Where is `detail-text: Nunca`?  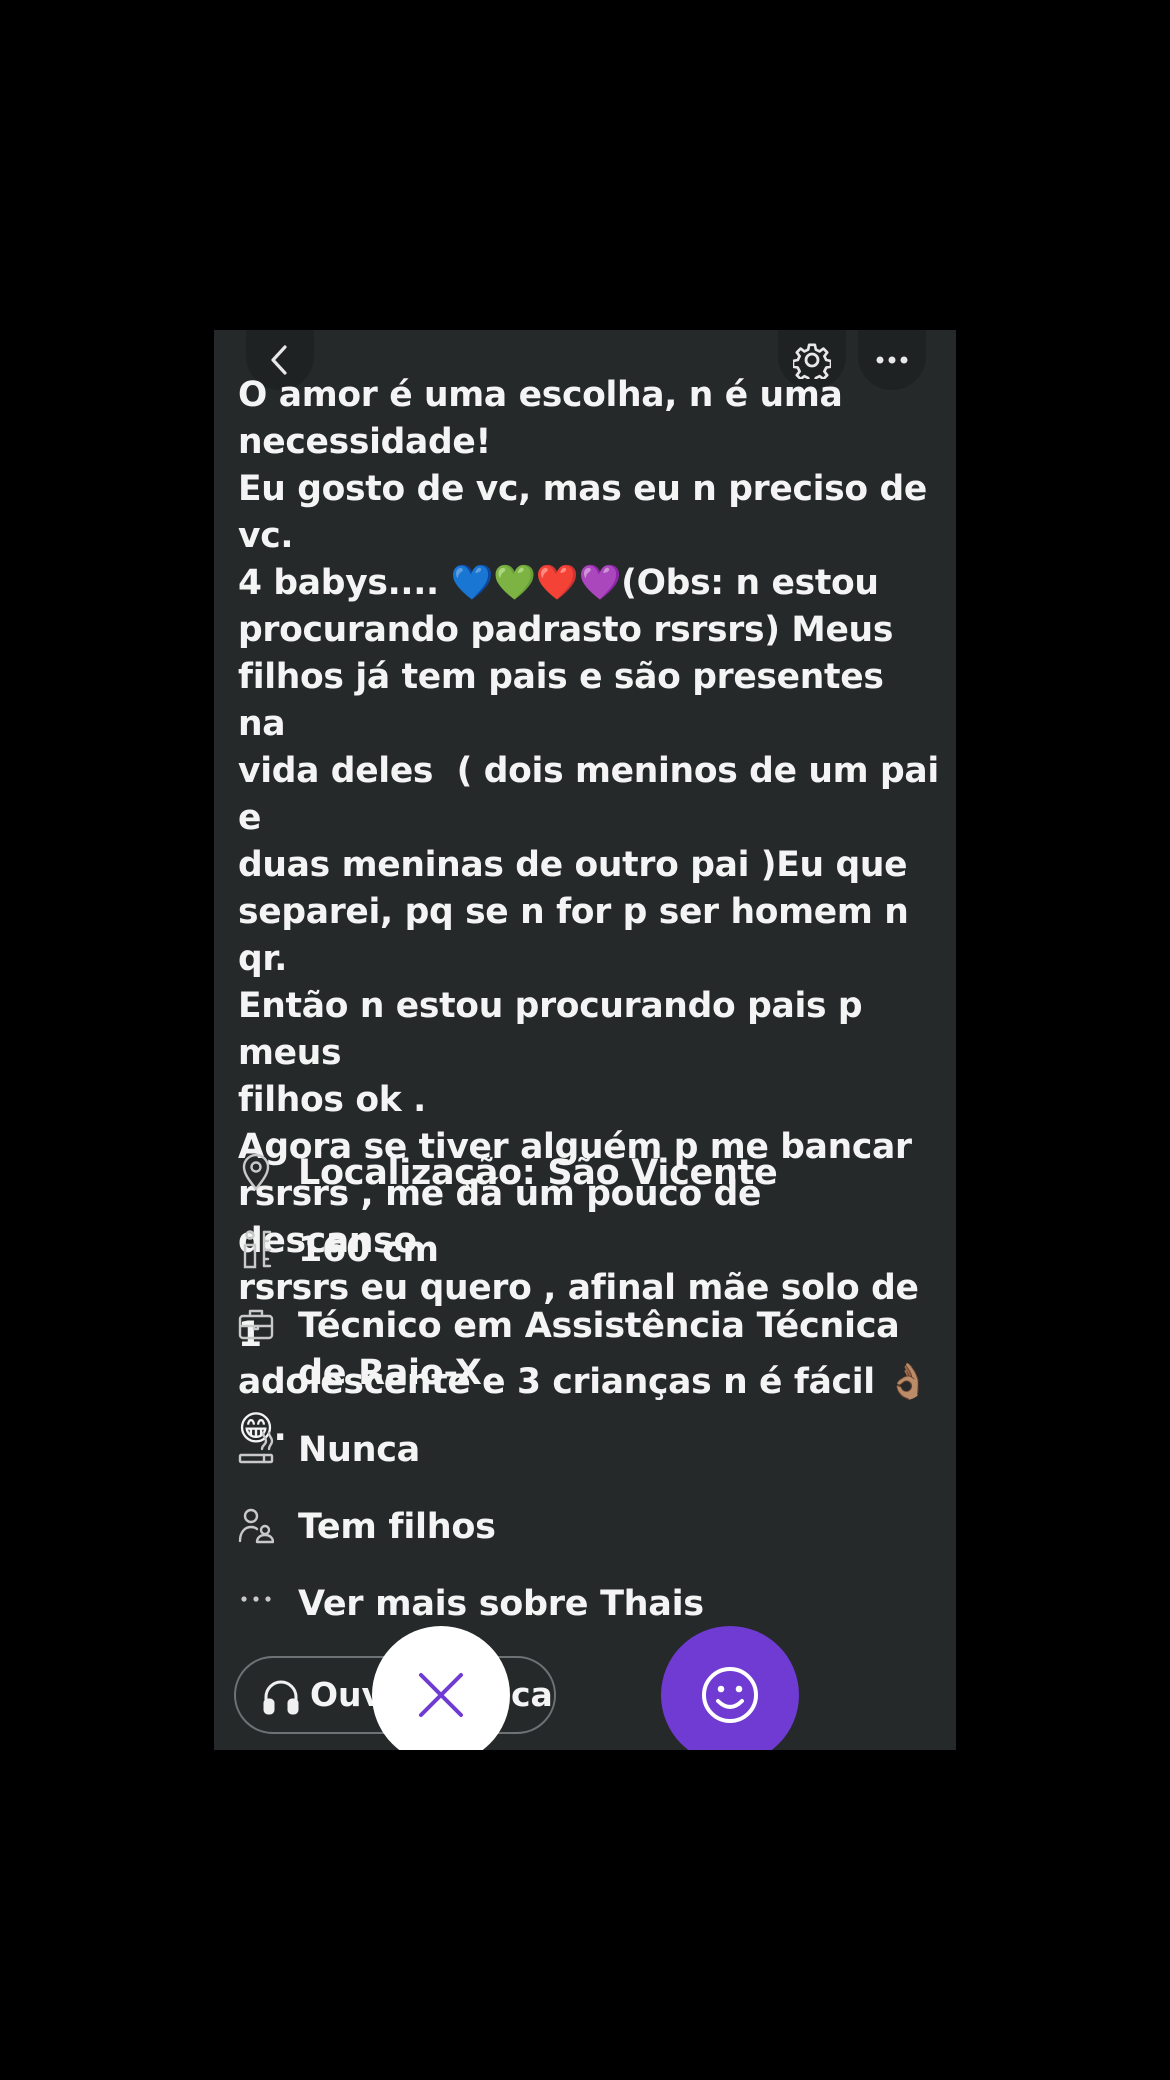
detail-text: Nunca is located at coordinates (359, 1450).